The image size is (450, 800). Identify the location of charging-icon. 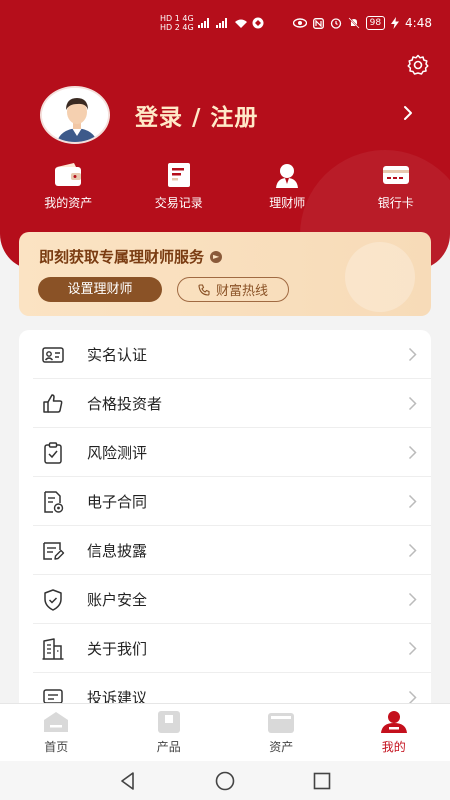
(395, 23).